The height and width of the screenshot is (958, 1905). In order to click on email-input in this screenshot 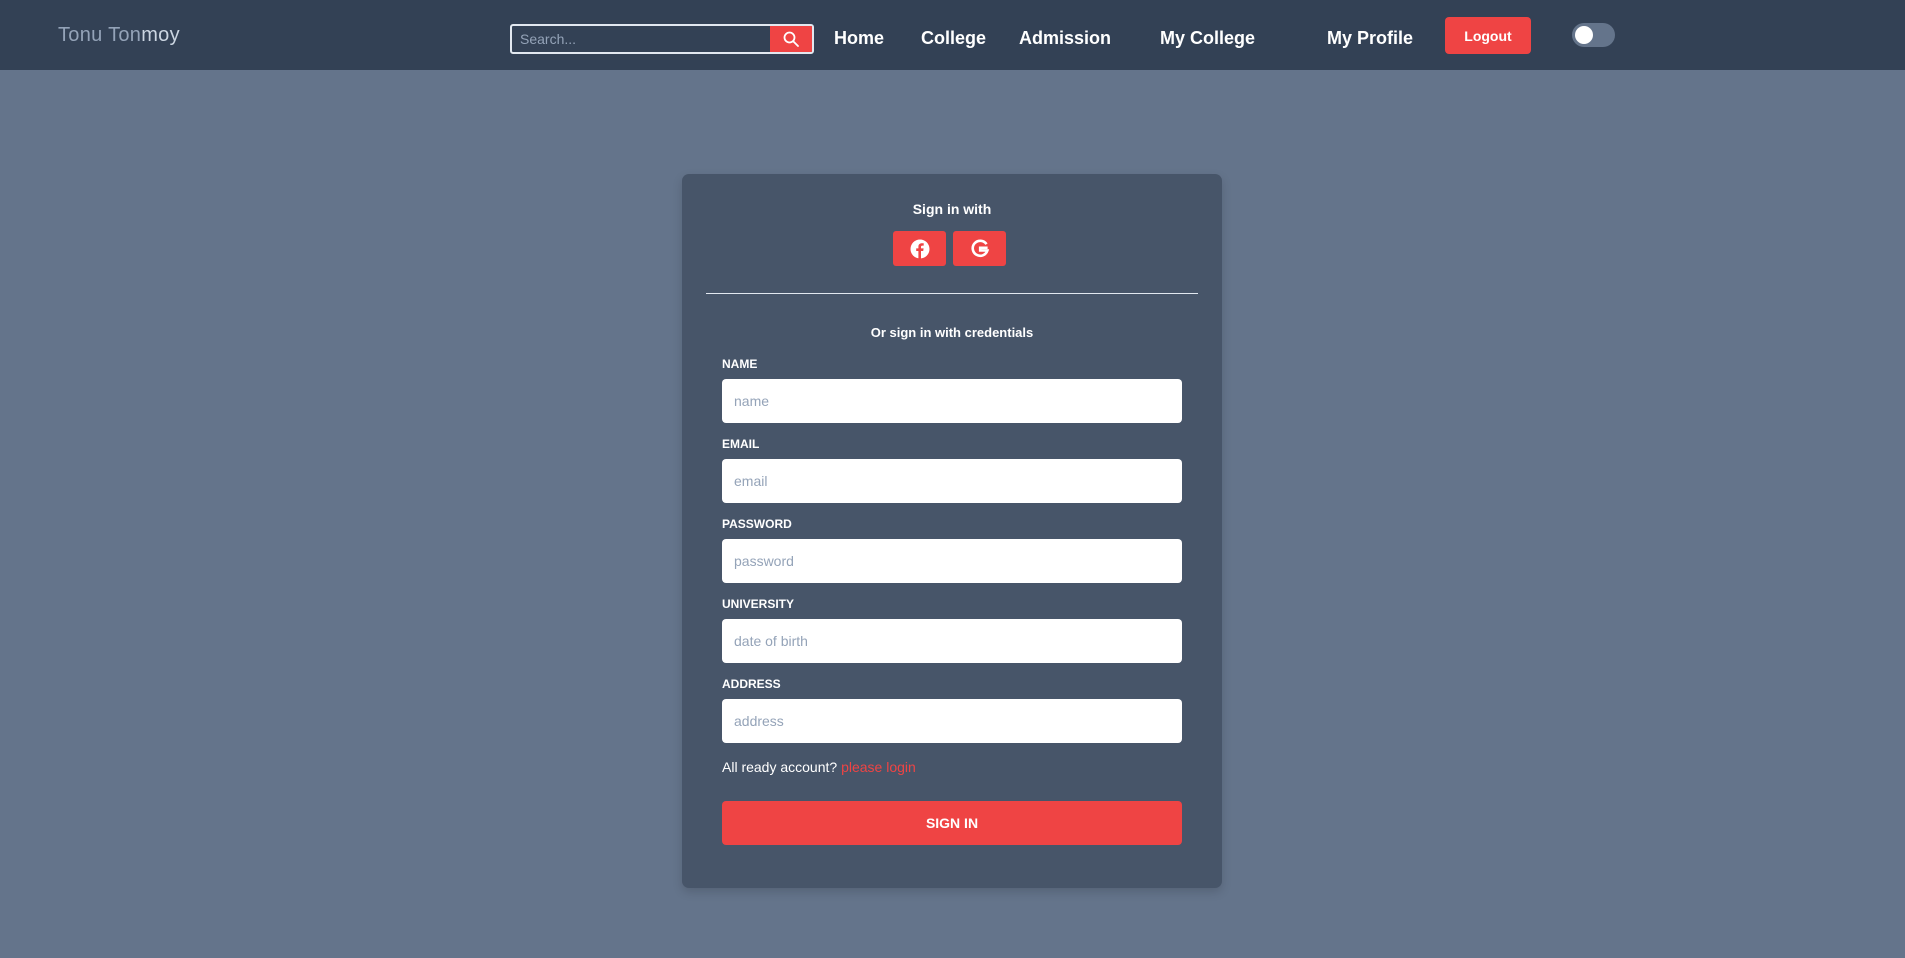, I will do `click(952, 481)`.